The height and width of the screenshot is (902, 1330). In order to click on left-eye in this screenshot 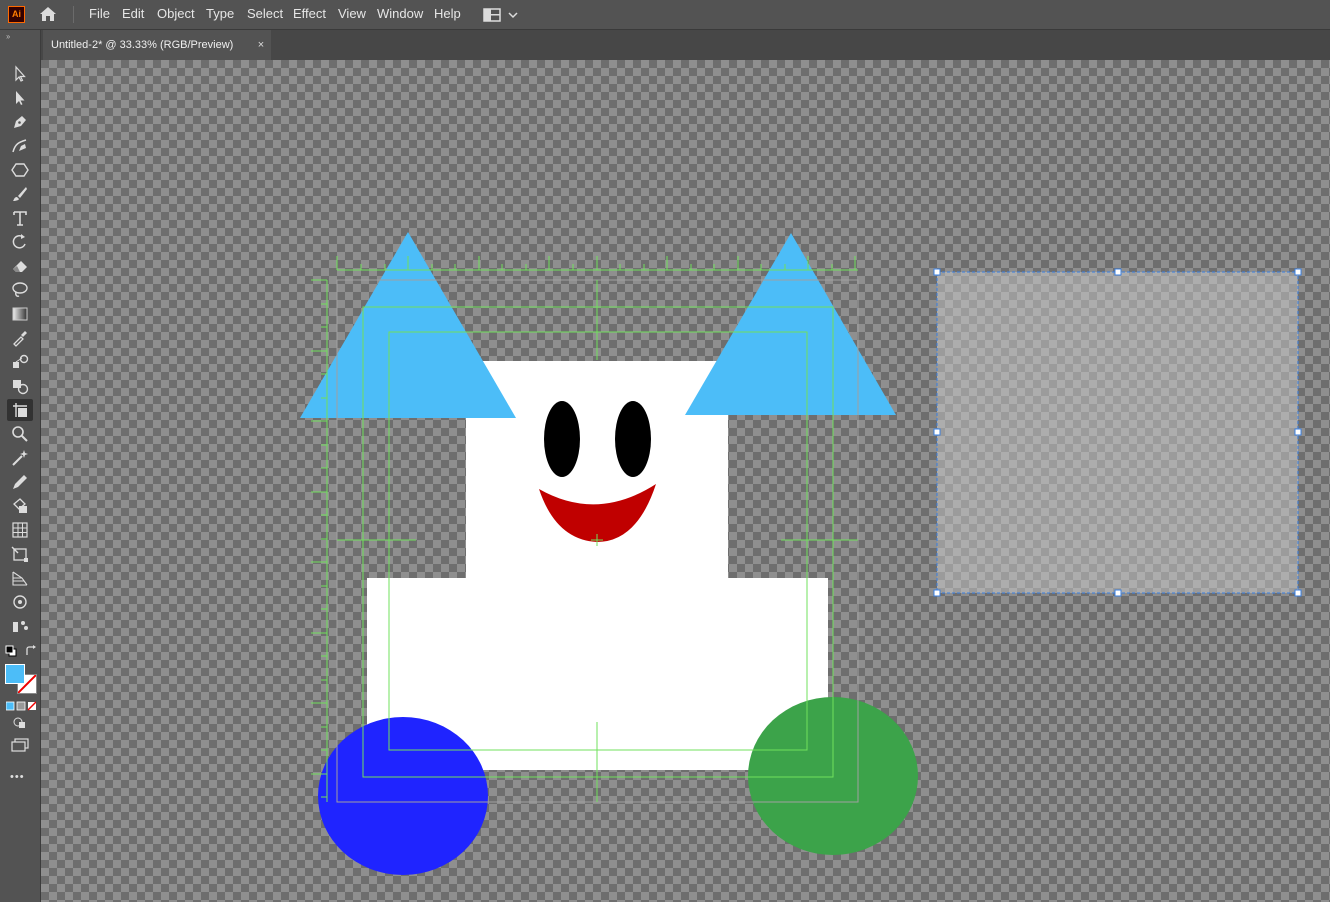, I will do `click(562, 439)`.